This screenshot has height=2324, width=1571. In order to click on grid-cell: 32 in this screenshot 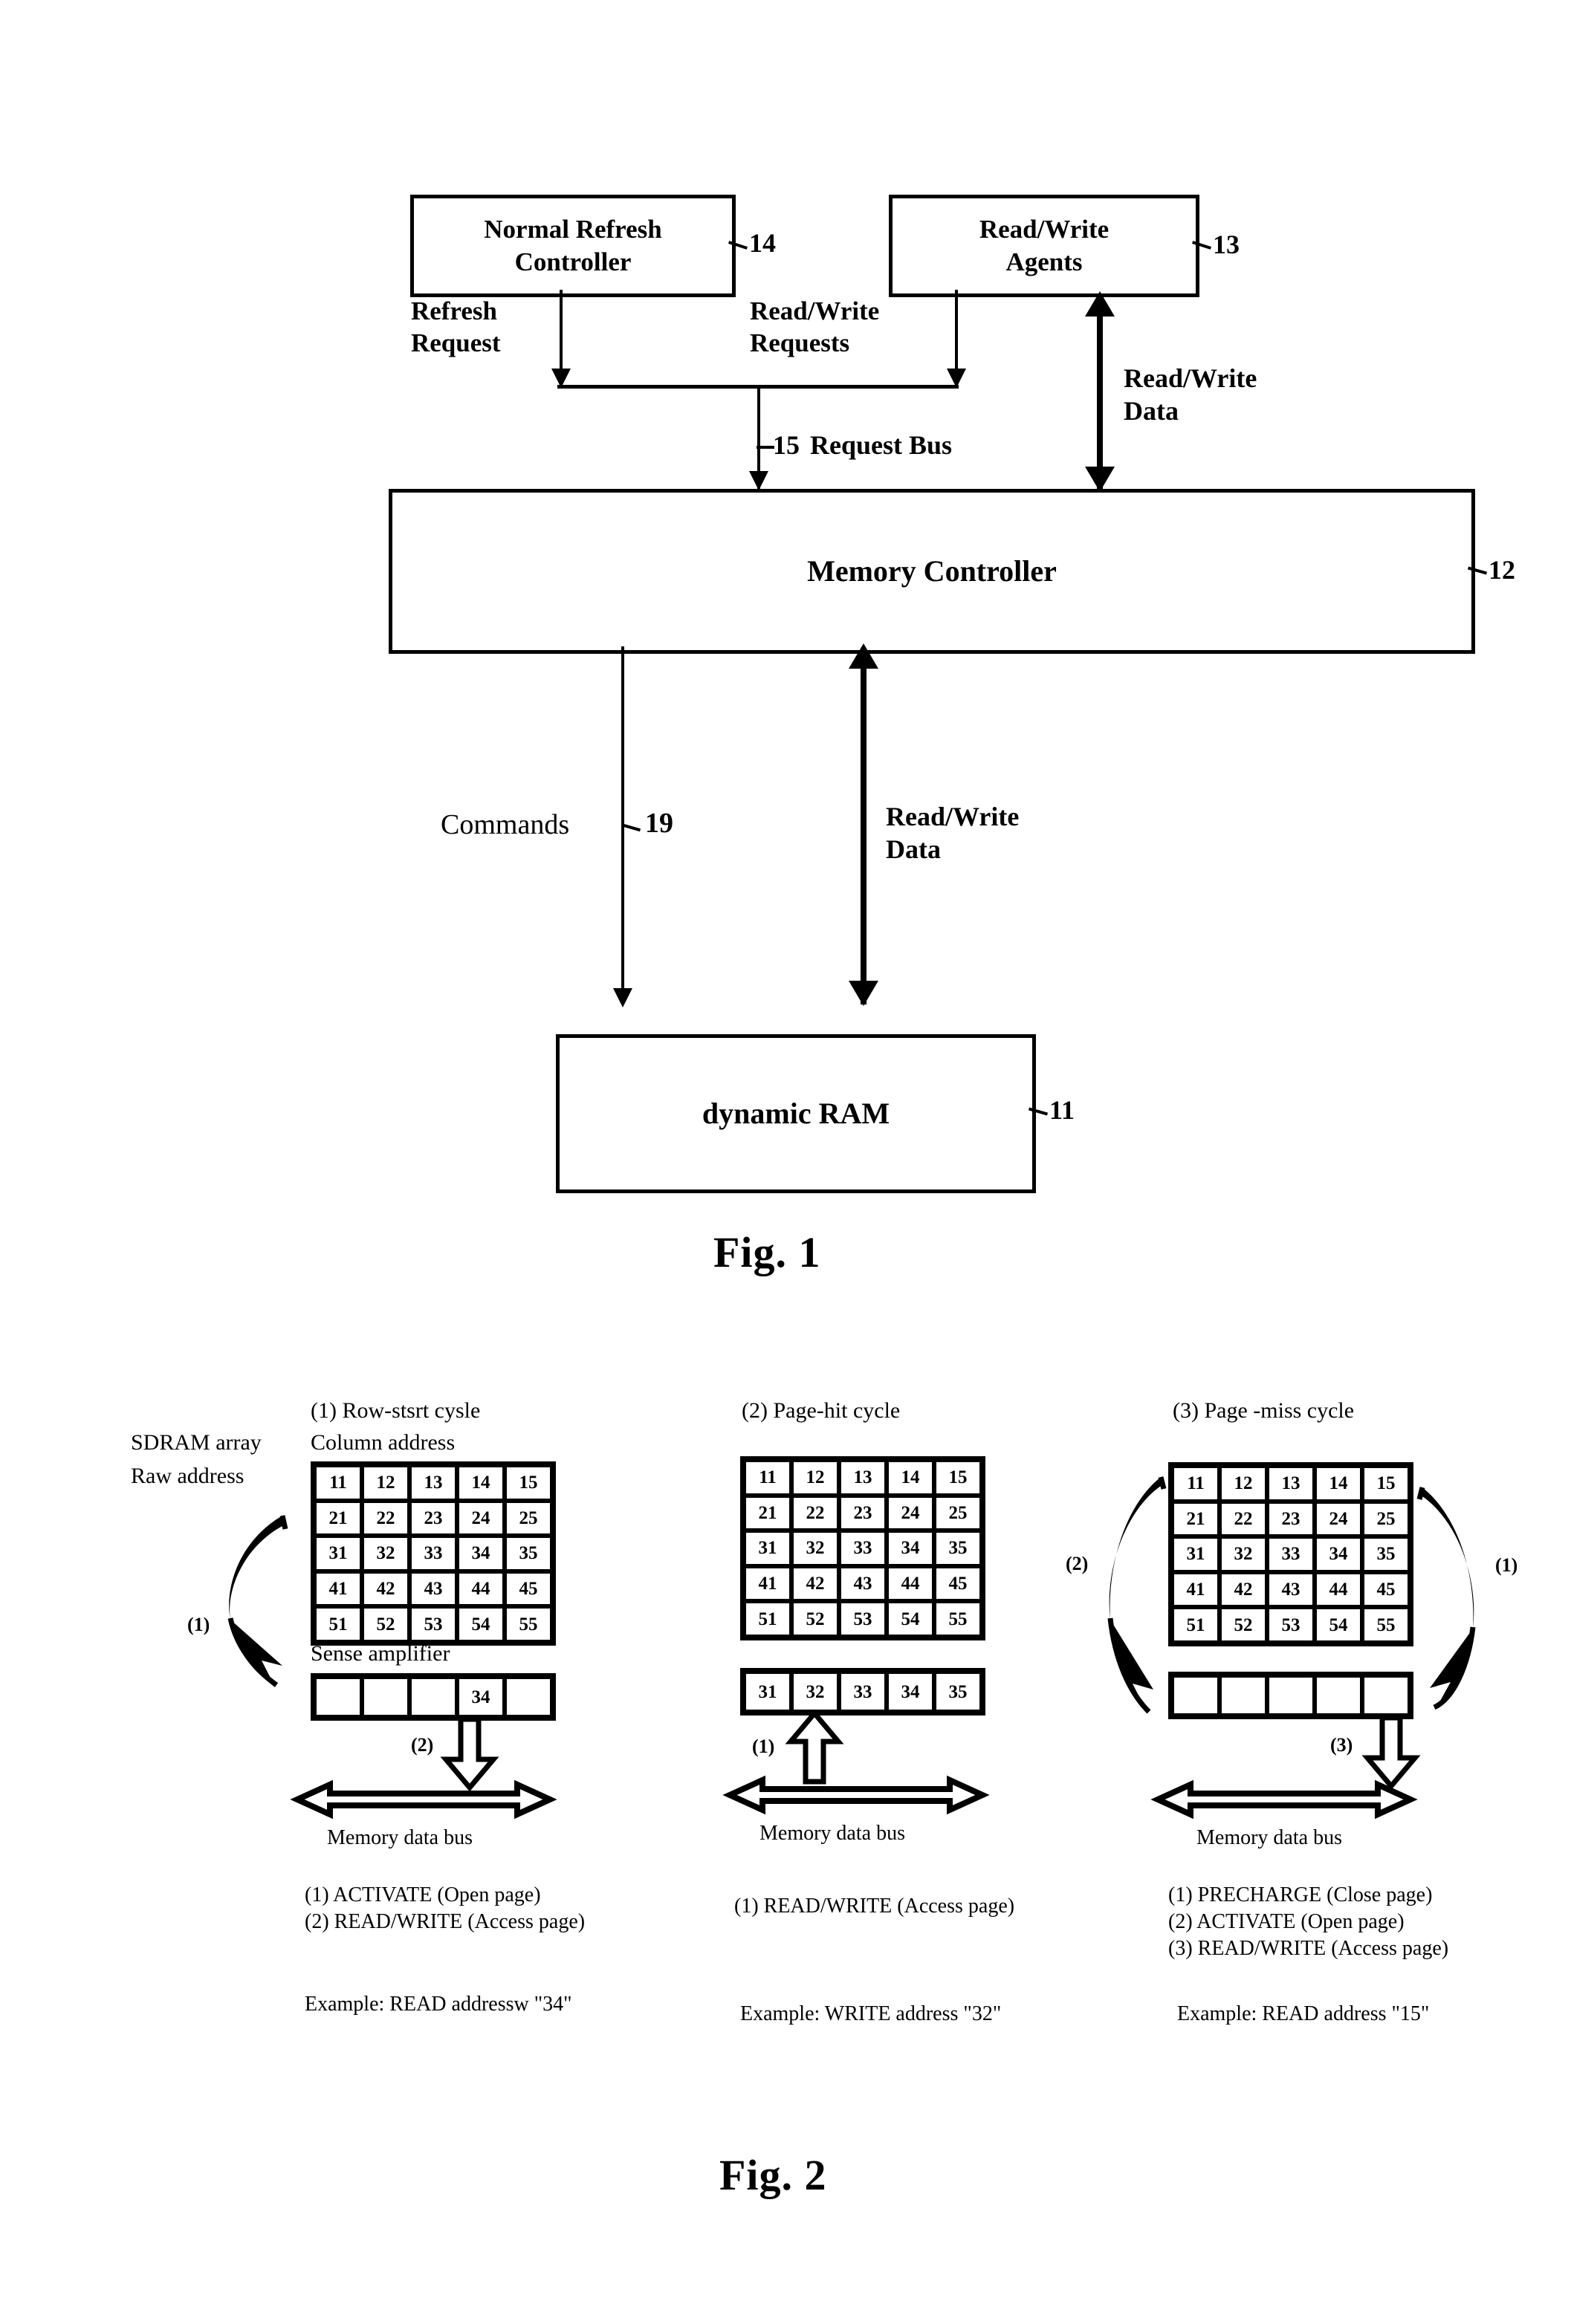, I will do `click(1243, 1554)`.